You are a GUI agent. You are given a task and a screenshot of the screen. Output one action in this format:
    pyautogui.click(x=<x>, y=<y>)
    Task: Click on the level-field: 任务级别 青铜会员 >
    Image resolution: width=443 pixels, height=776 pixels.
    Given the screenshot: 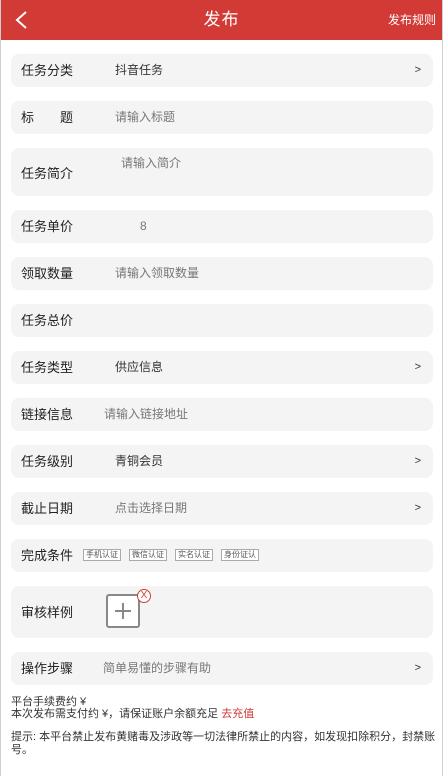 What is the action you would take?
    pyautogui.click(x=222, y=461)
    